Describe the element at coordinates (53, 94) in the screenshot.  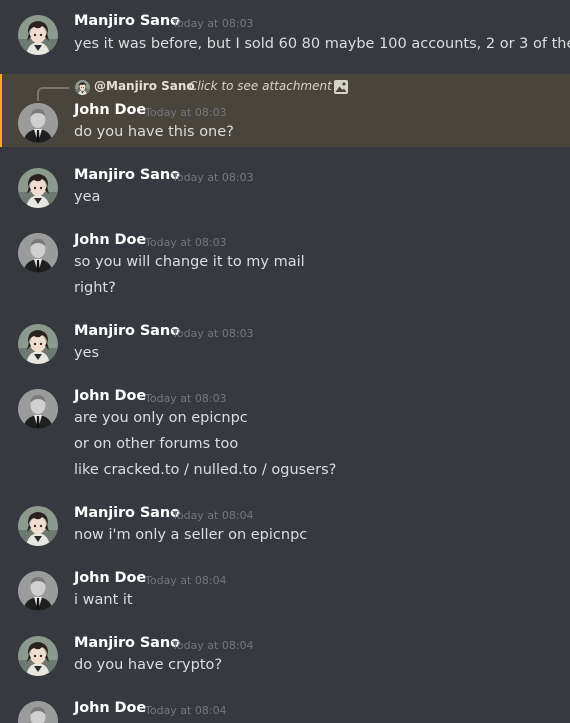
I see `reply-spine` at that location.